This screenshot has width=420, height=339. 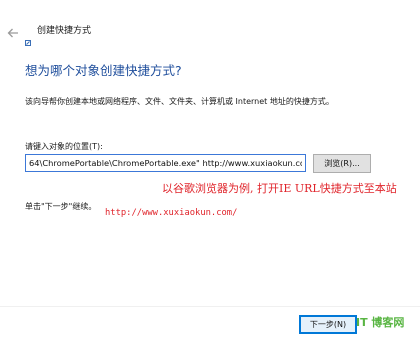 What do you see at coordinates (103, 70) in the screenshot?
I see `page-heading: 想为哪个对象创建快捷方式?` at bounding box center [103, 70].